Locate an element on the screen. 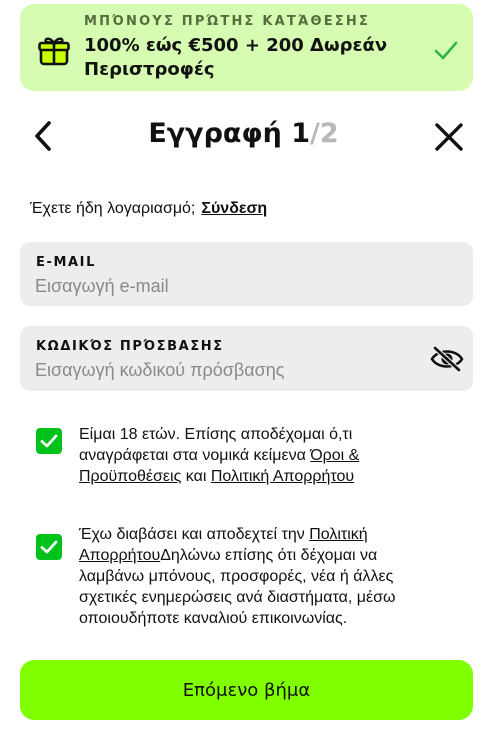  consent-age-text-middle: και is located at coordinates (196, 476).